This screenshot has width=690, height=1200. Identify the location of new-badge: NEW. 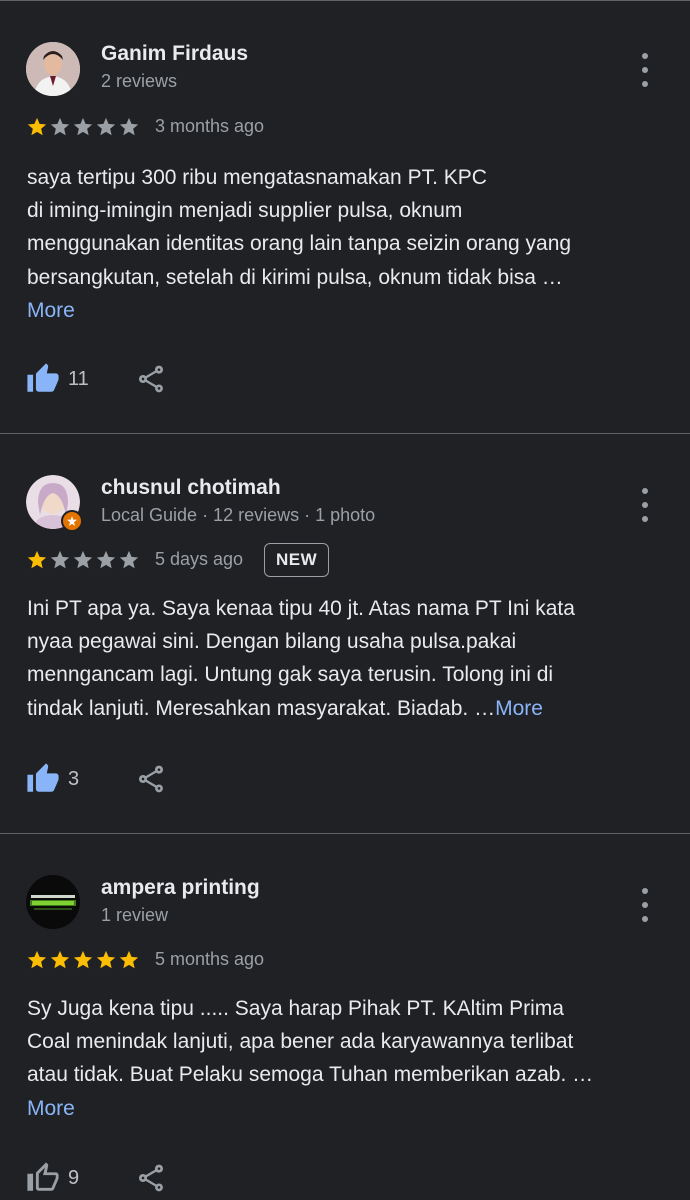
(297, 560).